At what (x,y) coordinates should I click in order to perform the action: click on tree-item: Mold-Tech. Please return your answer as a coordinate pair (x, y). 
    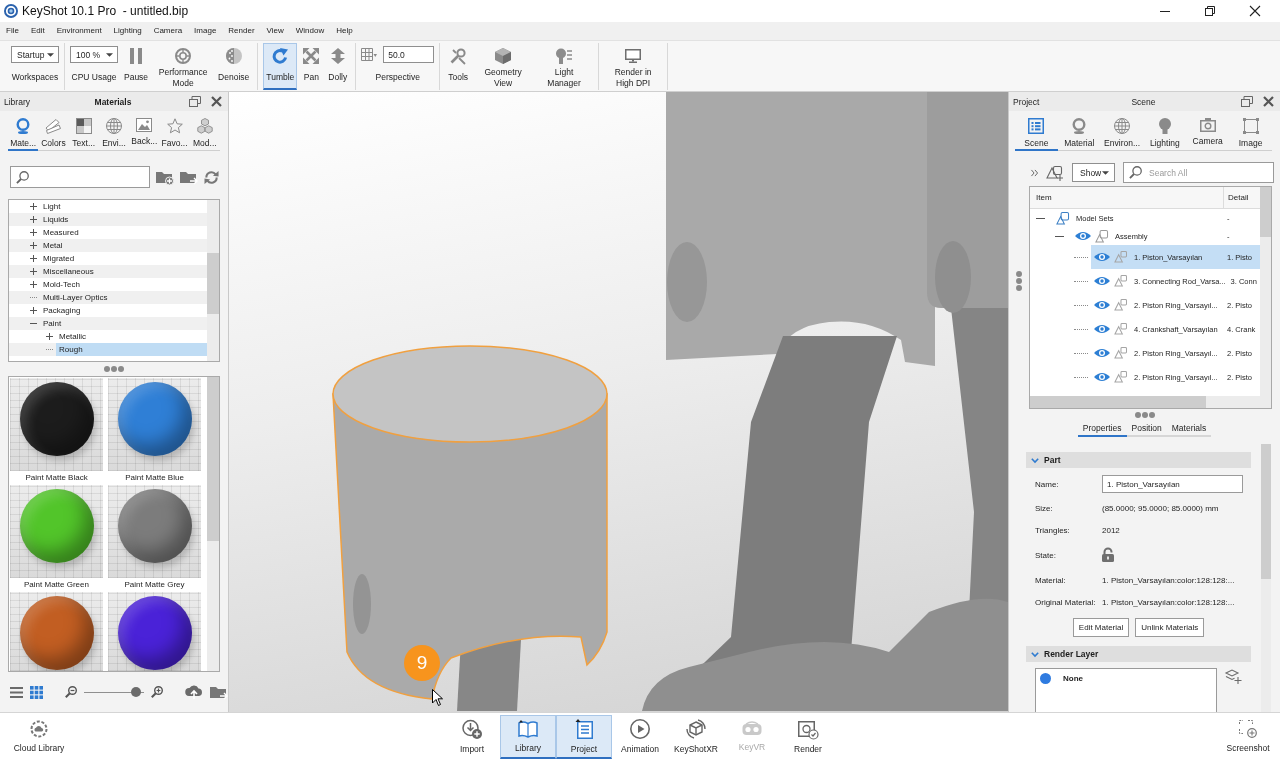
    Looking at the image, I should click on (61, 284).